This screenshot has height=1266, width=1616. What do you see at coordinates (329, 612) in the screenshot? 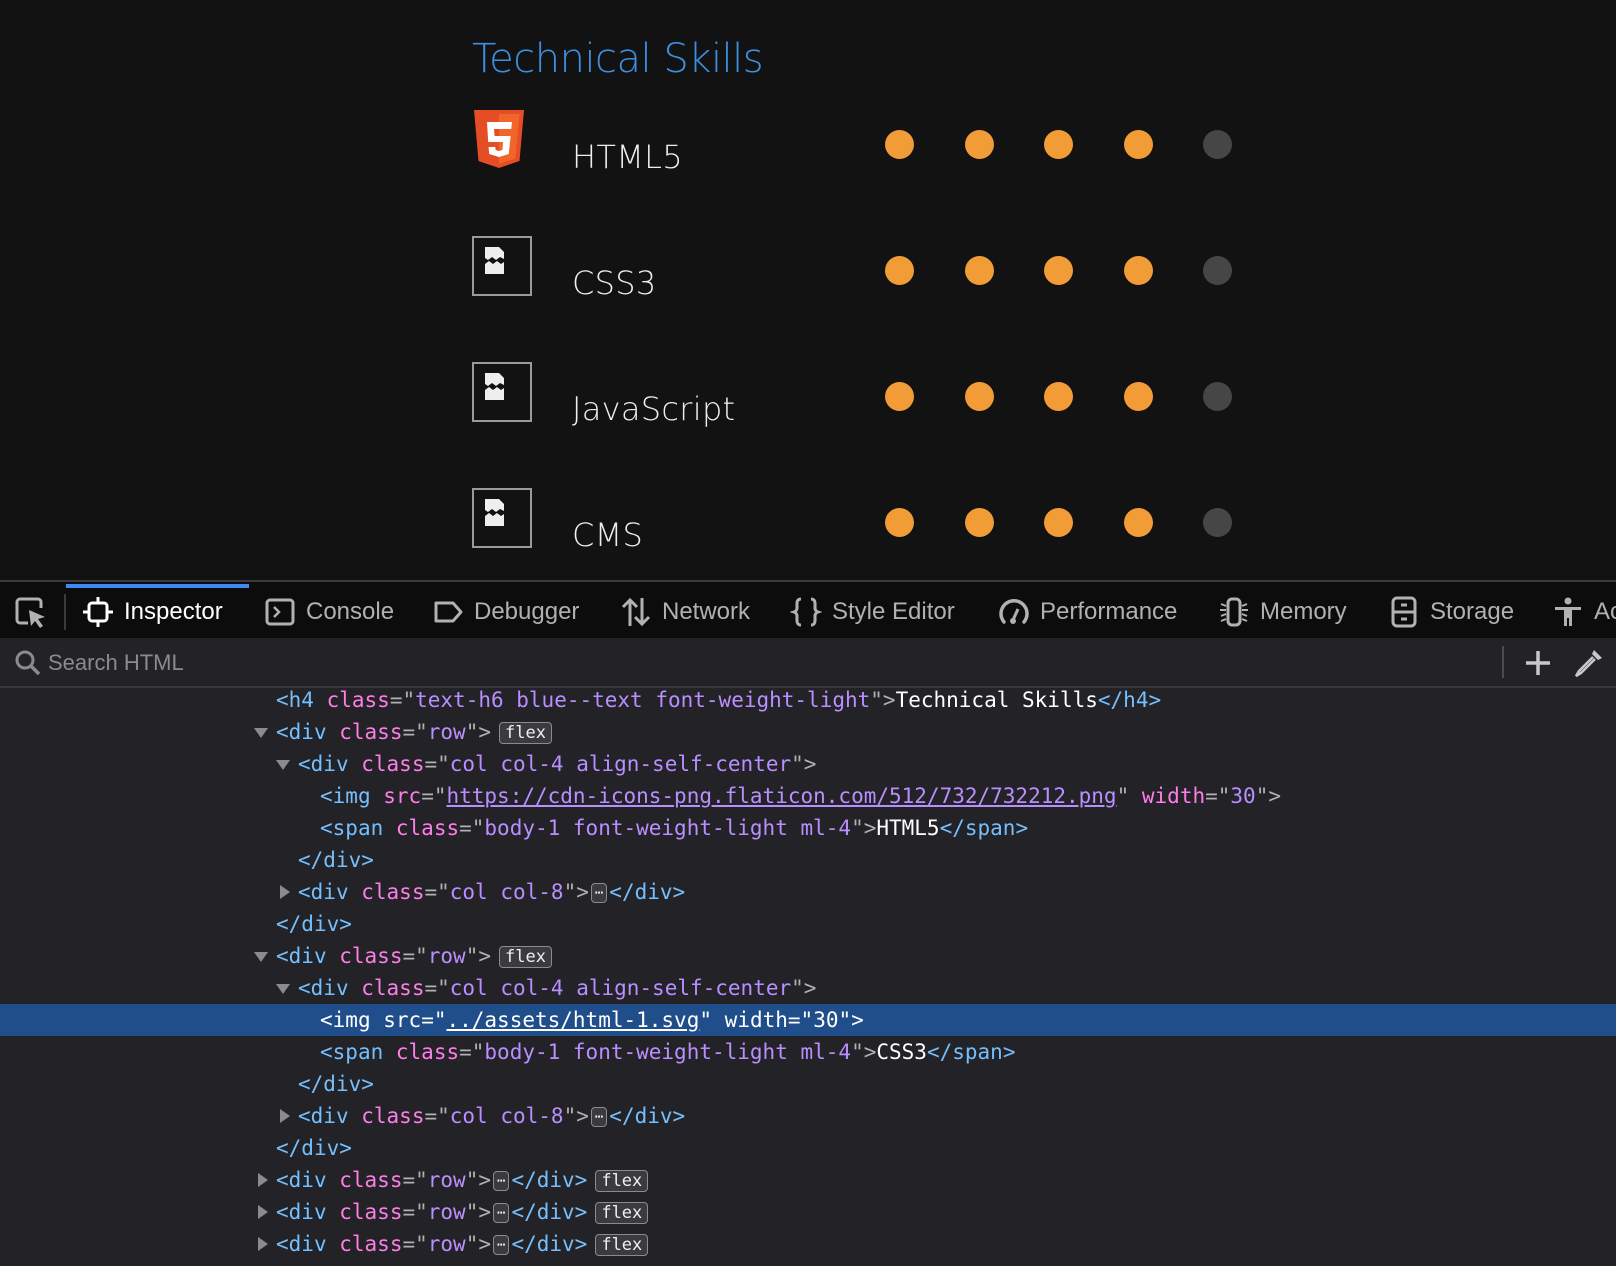
I see `tab-console: Console` at bounding box center [329, 612].